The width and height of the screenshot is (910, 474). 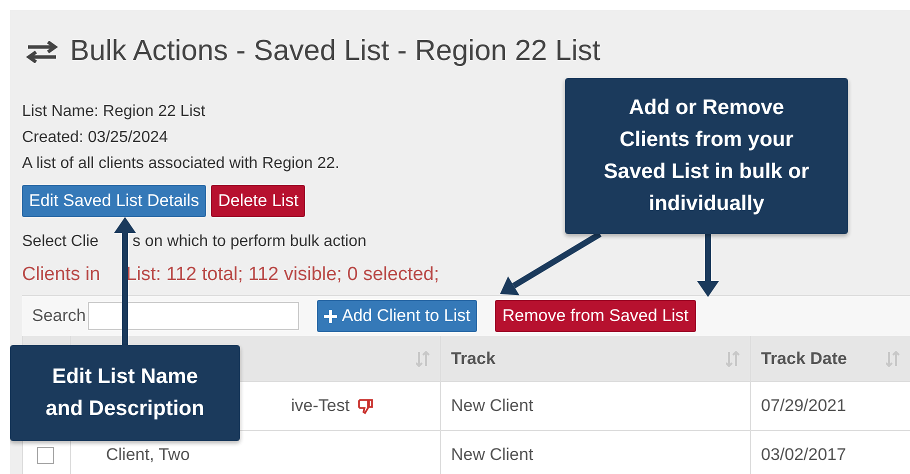 I want to click on column-header: Track Date, so click(x=830, y=359).